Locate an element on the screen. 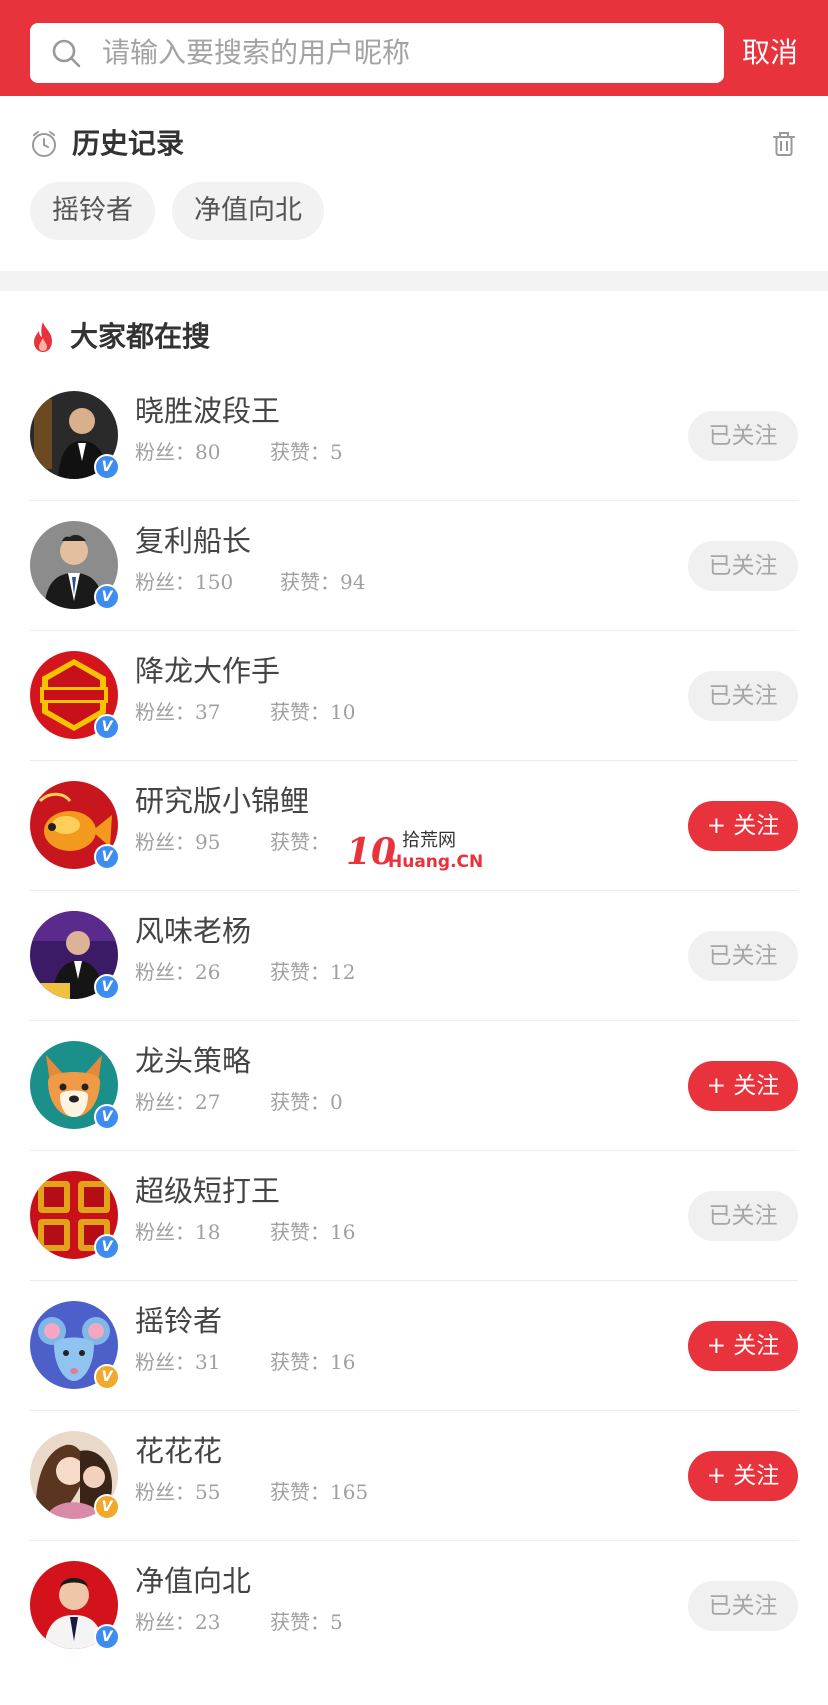  fans-count: 粉丝：18 is located at coordinates (178, 1232).